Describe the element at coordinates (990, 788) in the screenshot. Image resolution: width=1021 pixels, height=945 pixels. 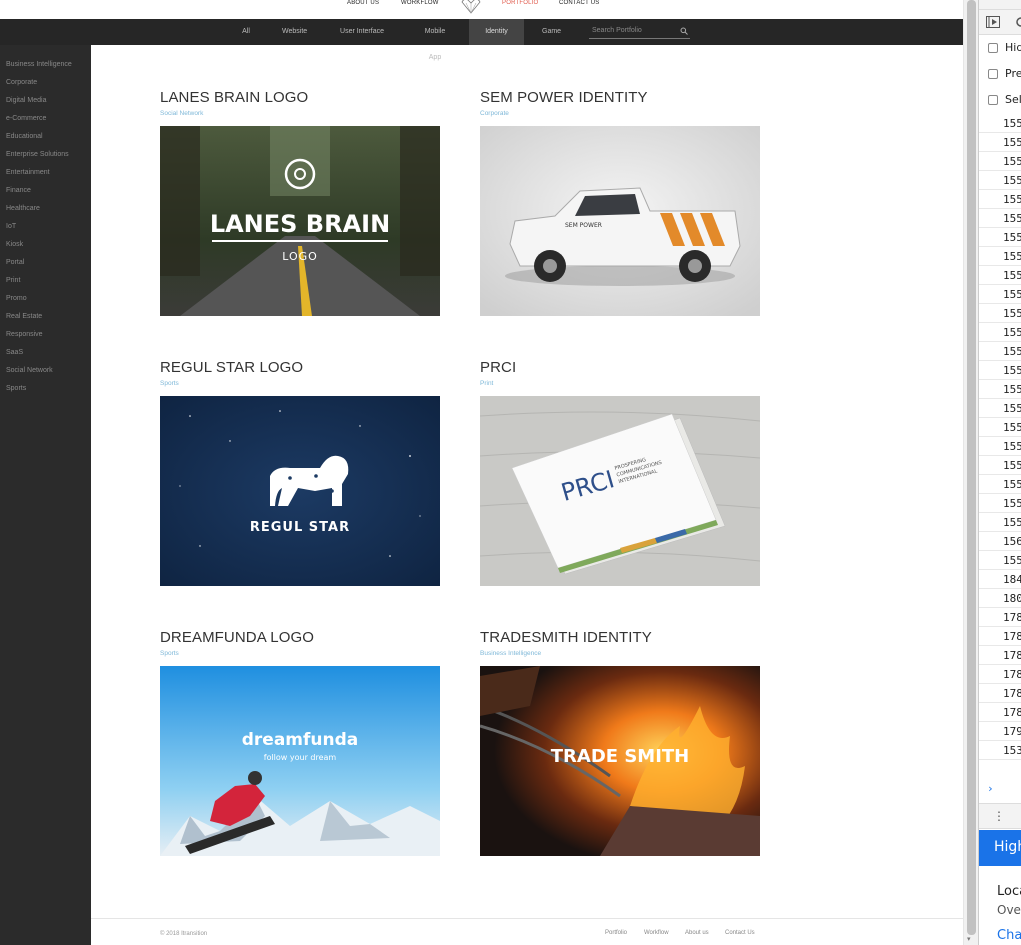
I see `chevron-right-icon: ›` at that location.